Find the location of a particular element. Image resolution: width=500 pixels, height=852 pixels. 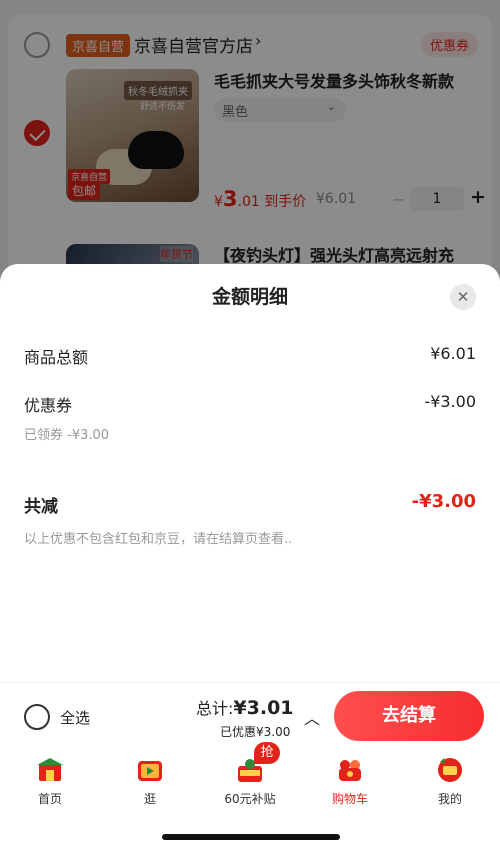

tab-profile-label: 我的 is located at coordinates (449, 799).